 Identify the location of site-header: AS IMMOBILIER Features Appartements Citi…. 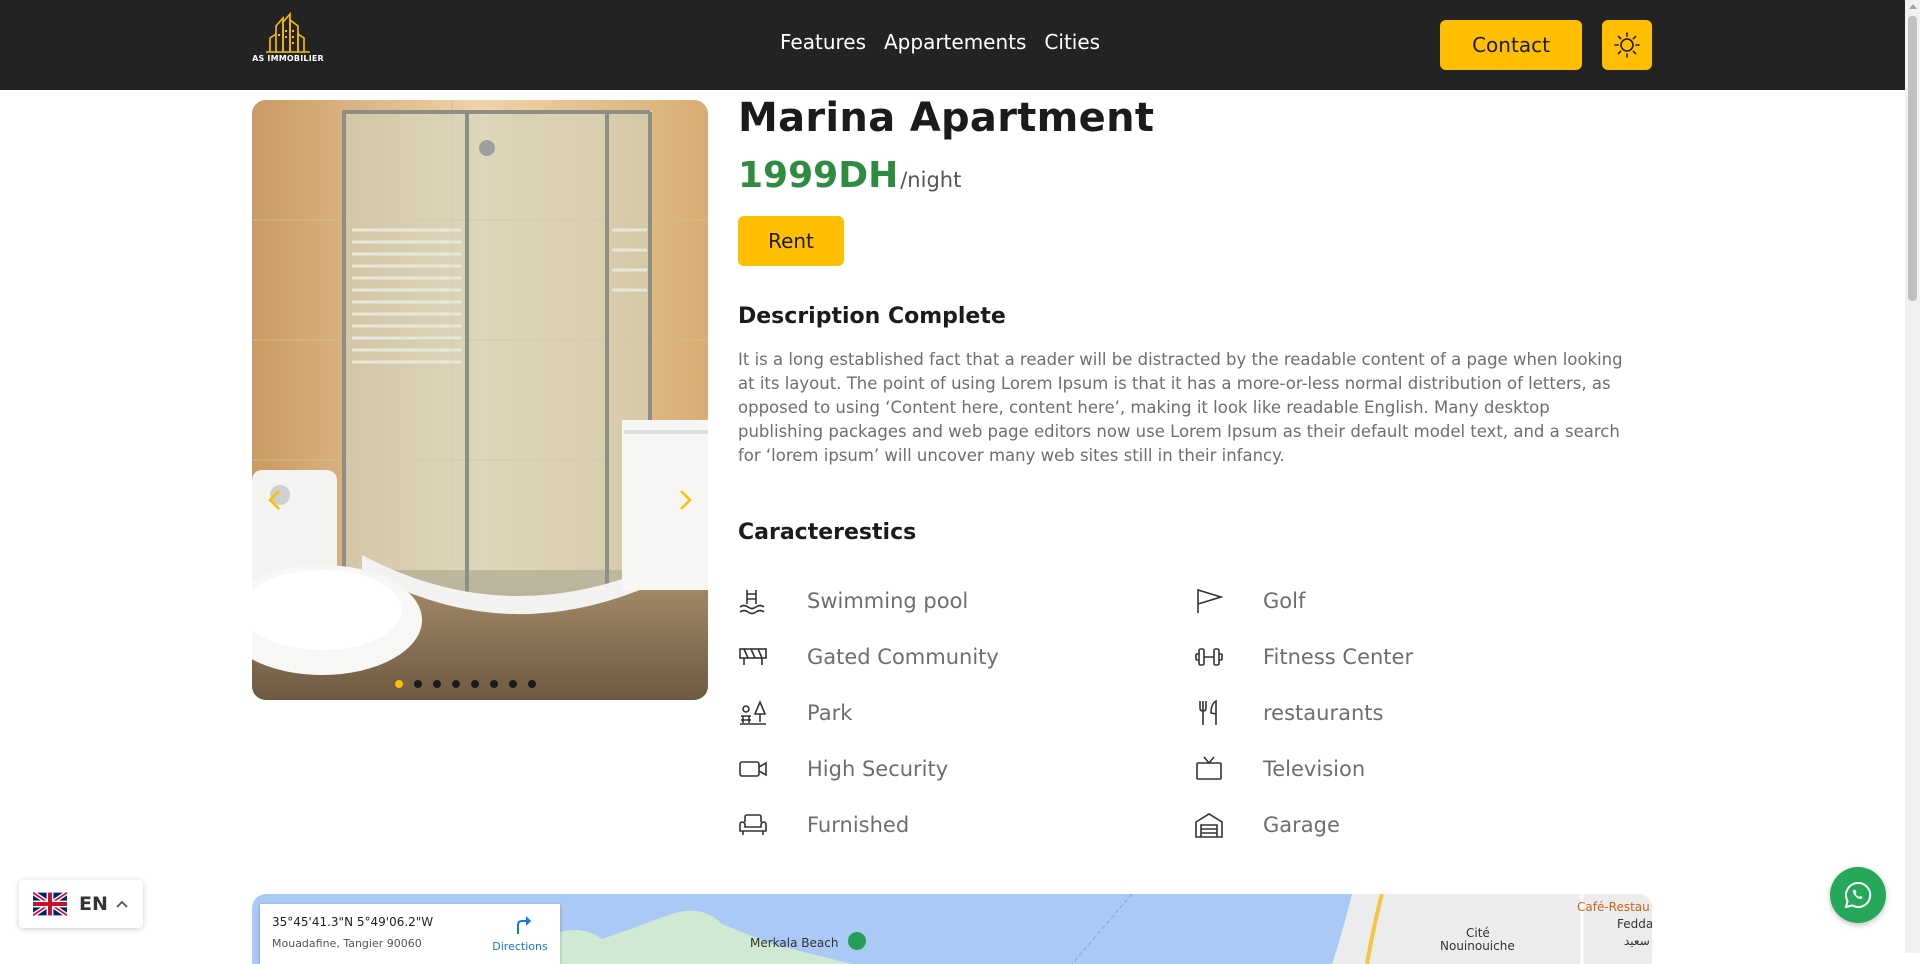
(952, 45).